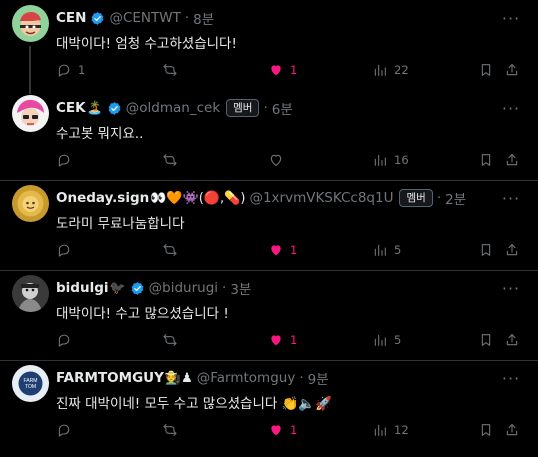  Describe the element at coordinates (146, 44) in the screenshot. I see `tweet-text: 대박이다! 엄청 수고하셨습니다!` at that location.